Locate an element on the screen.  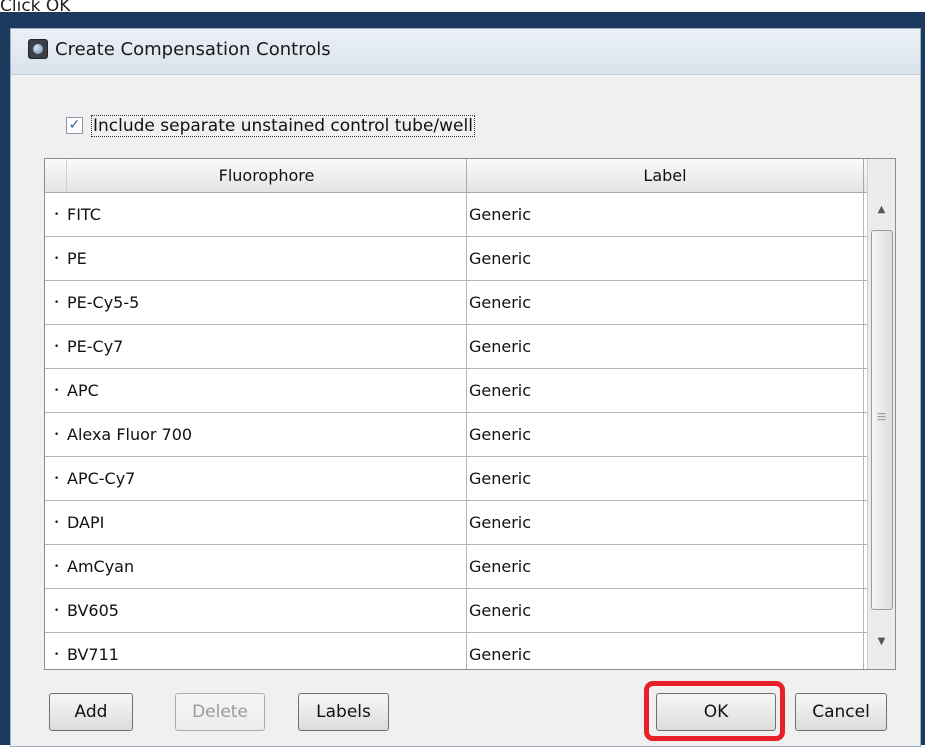
add-button: Add is located at coordinates (91, 712).